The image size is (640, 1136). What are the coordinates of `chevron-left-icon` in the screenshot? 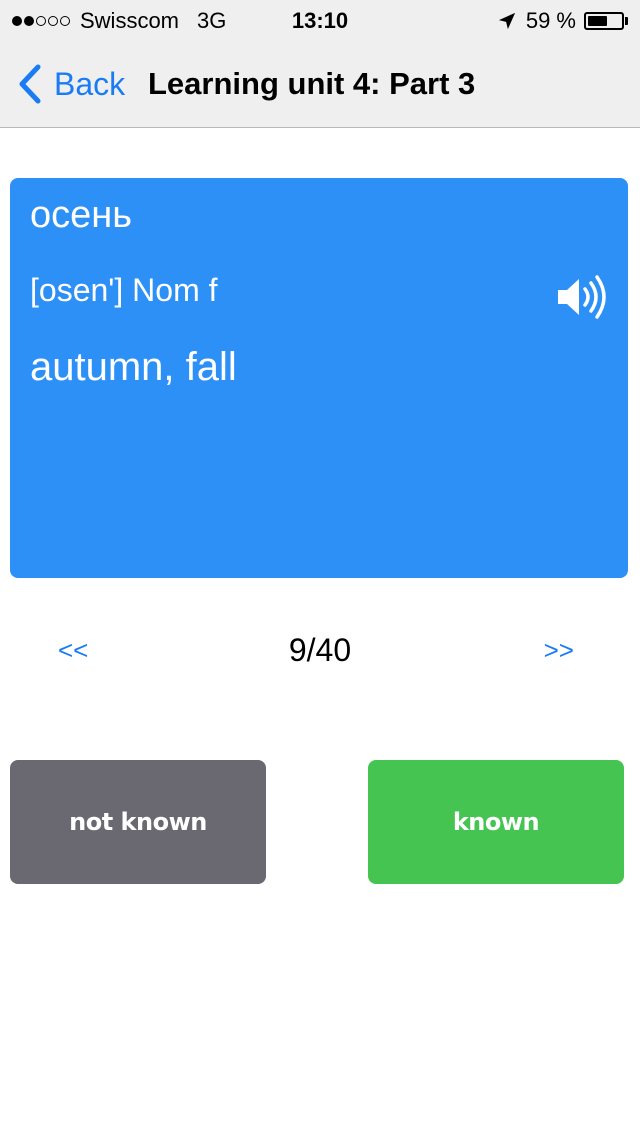 It's located at (30, 84).